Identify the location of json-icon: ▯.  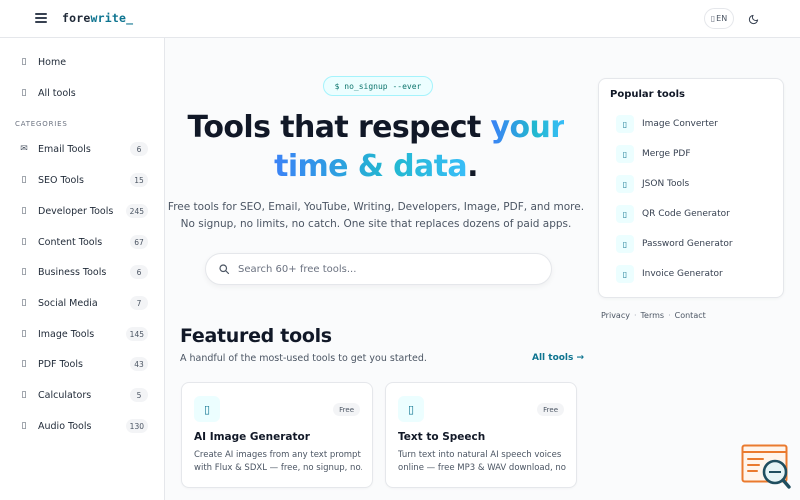
(625, 184).